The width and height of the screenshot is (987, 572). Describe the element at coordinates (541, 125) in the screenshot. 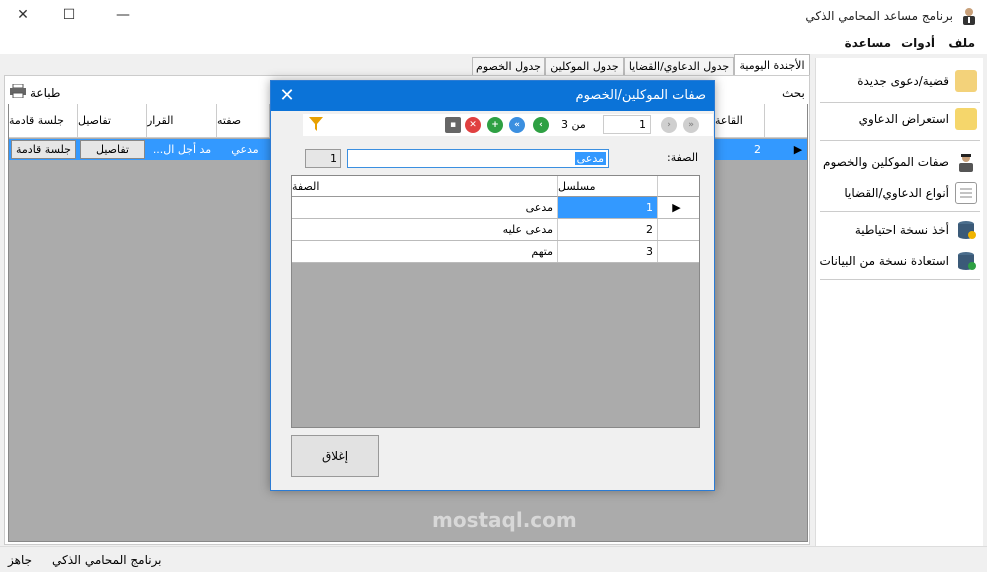

I see `move-next-icon: ‹` at that location.